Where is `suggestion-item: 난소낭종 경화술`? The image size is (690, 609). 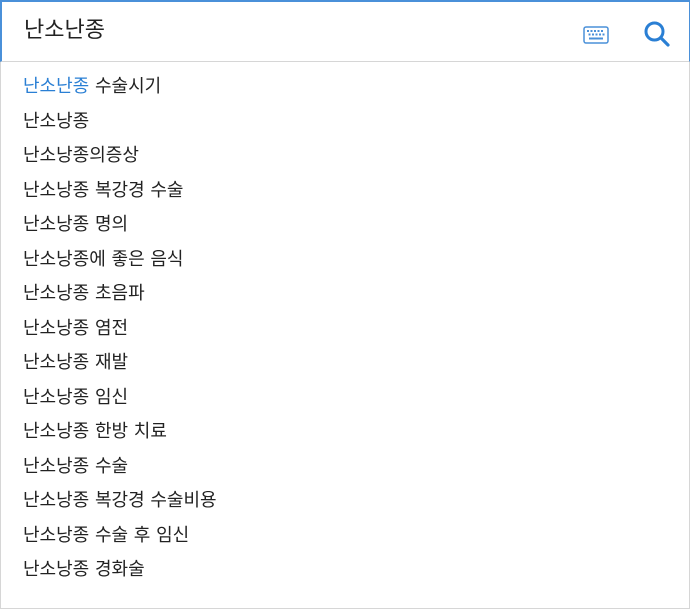 suggestion-item: 난소낭종 경화술 is located at coordinates (345, 570).